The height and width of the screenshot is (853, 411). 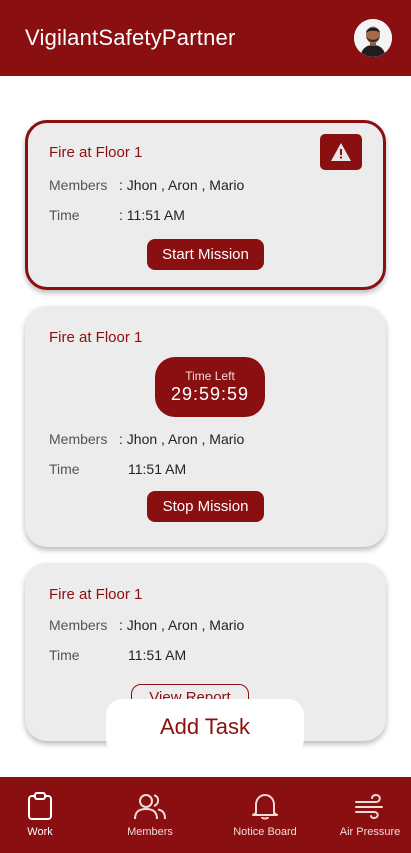 I want to click on start-mission-button: Start Mission, so click(x=205, y=254).